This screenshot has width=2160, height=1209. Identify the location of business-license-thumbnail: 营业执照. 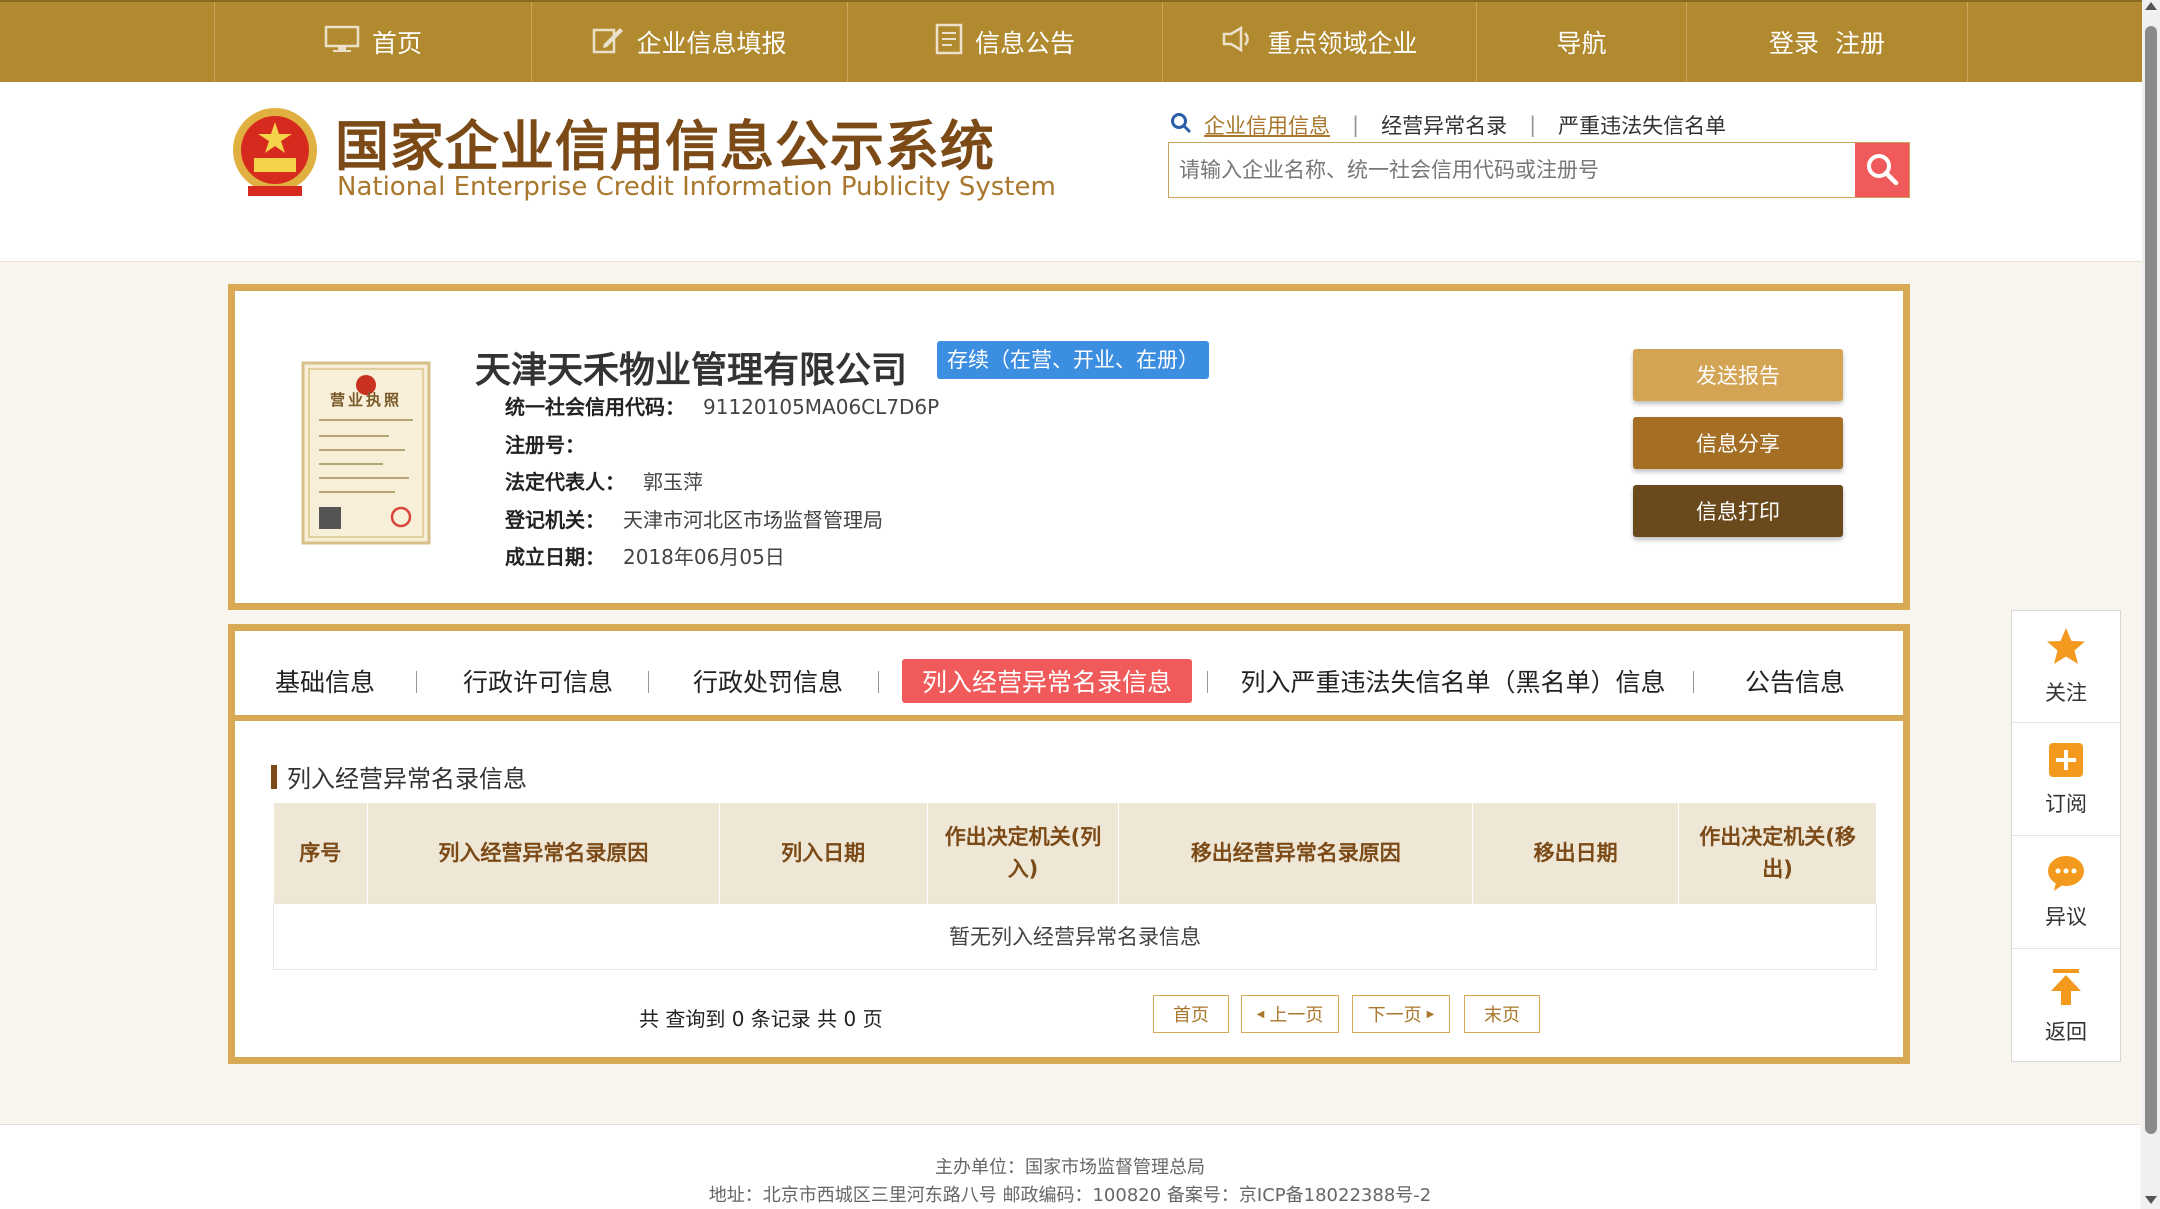
(366, 453).